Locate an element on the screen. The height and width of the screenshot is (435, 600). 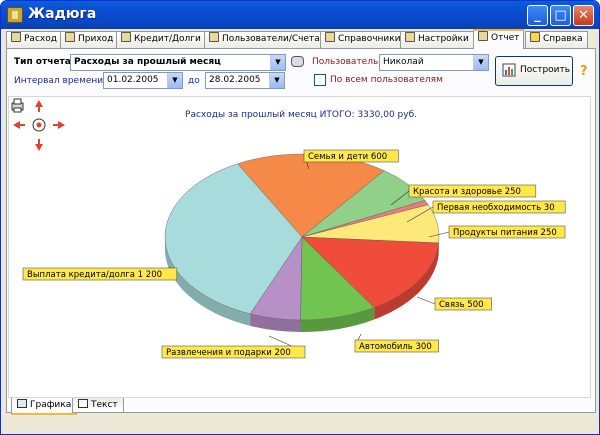
report-type-select: Расходы за прошлый месяц ▼ is located at coordinates (178, 62).